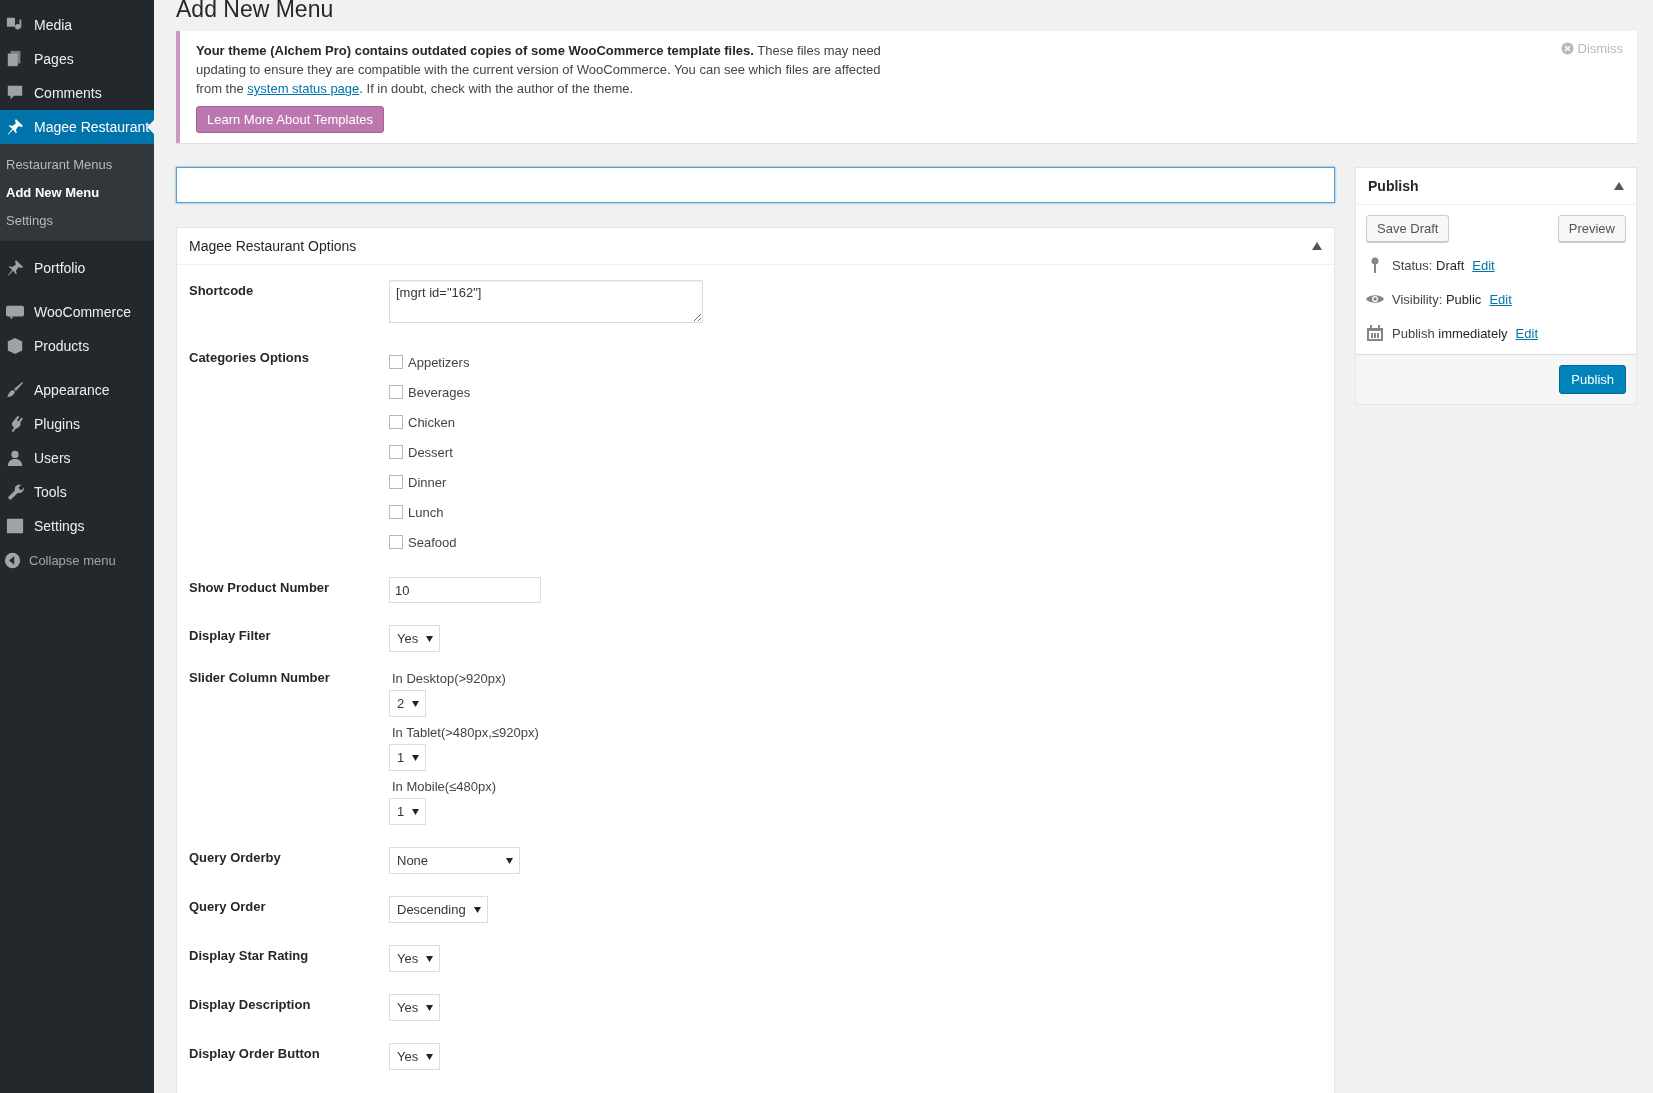 This screenshot has width=1653, height=1093. What do you see at coordinates (77, 127) in the screenshot?
I see `menu-item: Magee Restaurant` at bounding box center [77, 127].